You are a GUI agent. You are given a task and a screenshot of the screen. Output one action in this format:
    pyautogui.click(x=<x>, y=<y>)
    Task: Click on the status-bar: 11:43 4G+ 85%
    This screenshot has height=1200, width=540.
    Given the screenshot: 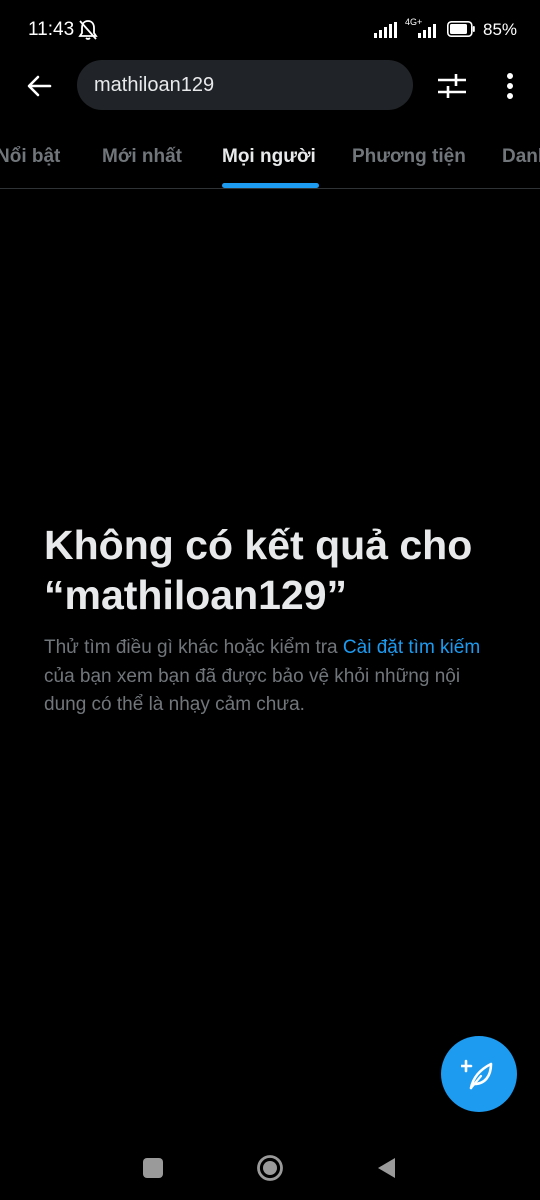 What is the action you would take?
    pyautogui.click(x=270, y=30)
    